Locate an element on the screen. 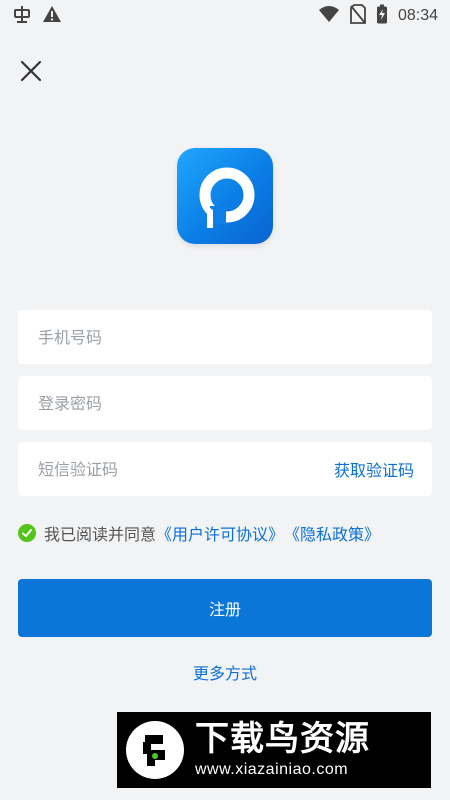 This screenshot has width=450, height=800. phone-field is located at coordinates (225, 337).